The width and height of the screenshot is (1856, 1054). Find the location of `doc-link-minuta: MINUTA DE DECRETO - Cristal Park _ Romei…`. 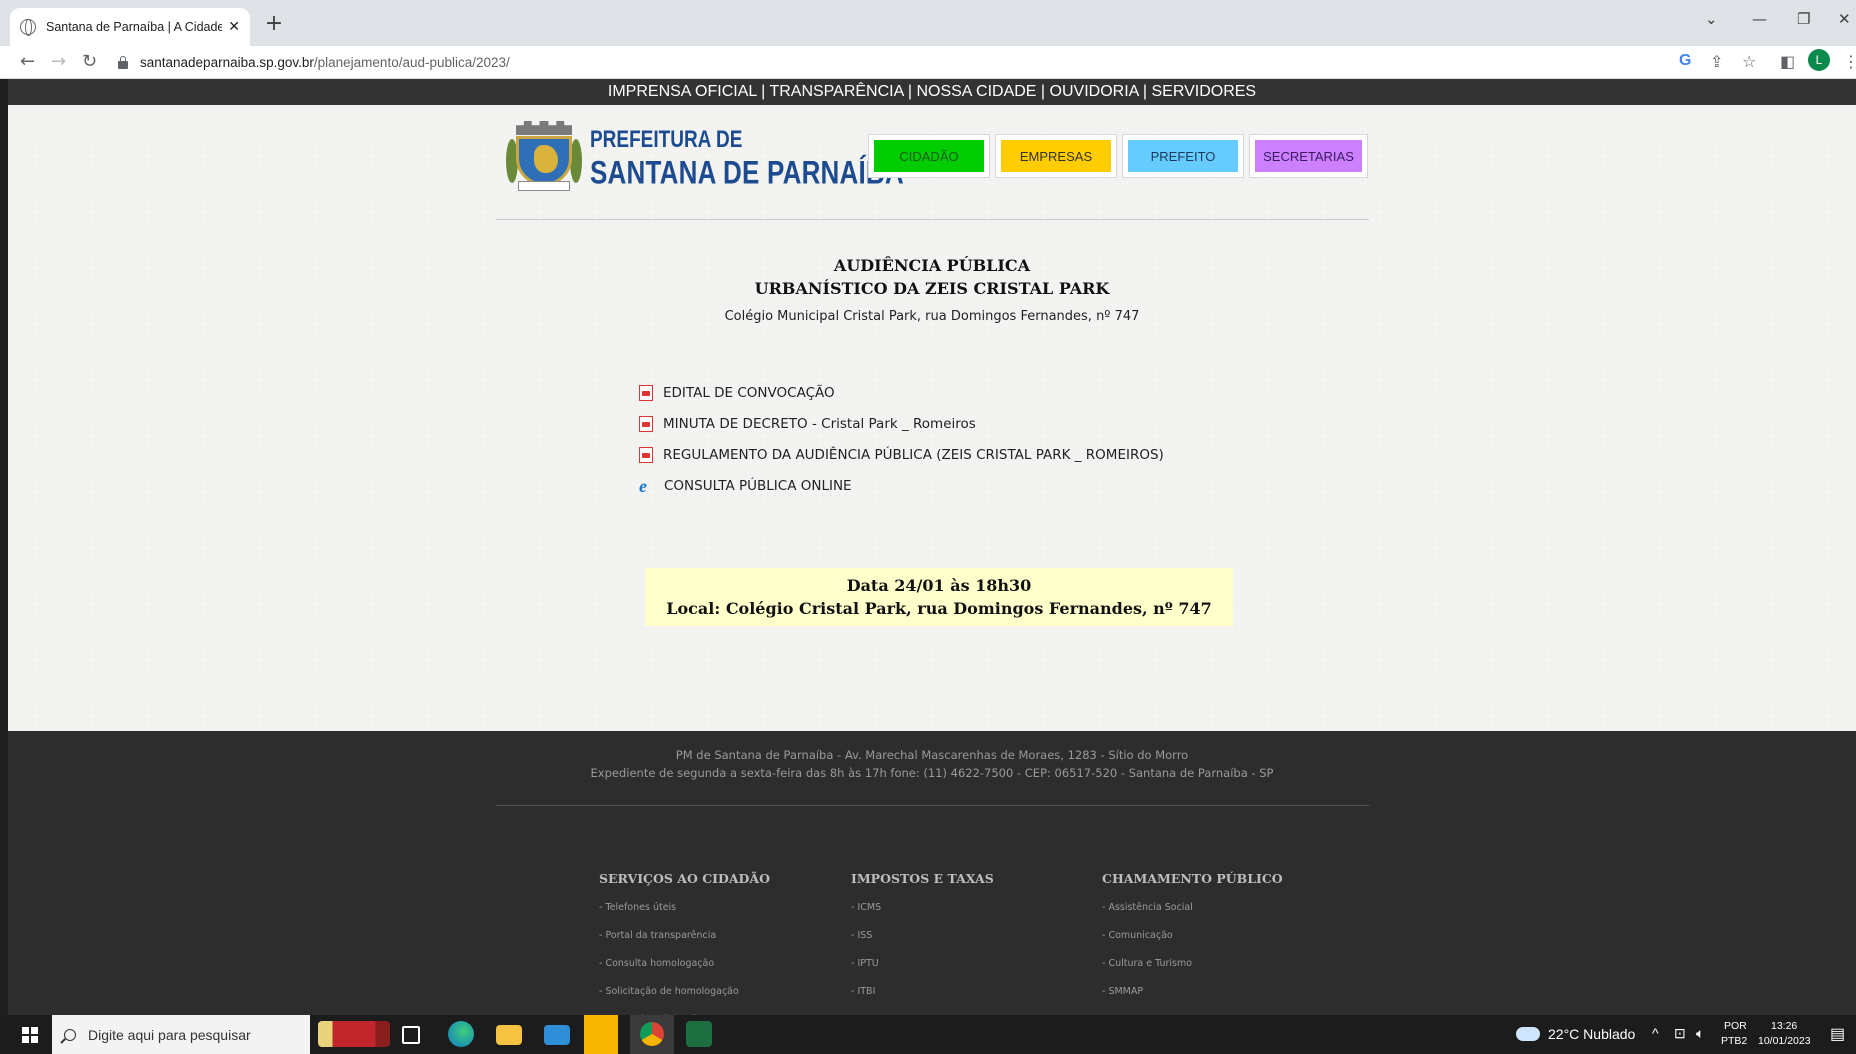

doc-link-minuta: MINUTA DE DECRETO - Cristal Park _ Romei… is located at coordinates (807, 424).